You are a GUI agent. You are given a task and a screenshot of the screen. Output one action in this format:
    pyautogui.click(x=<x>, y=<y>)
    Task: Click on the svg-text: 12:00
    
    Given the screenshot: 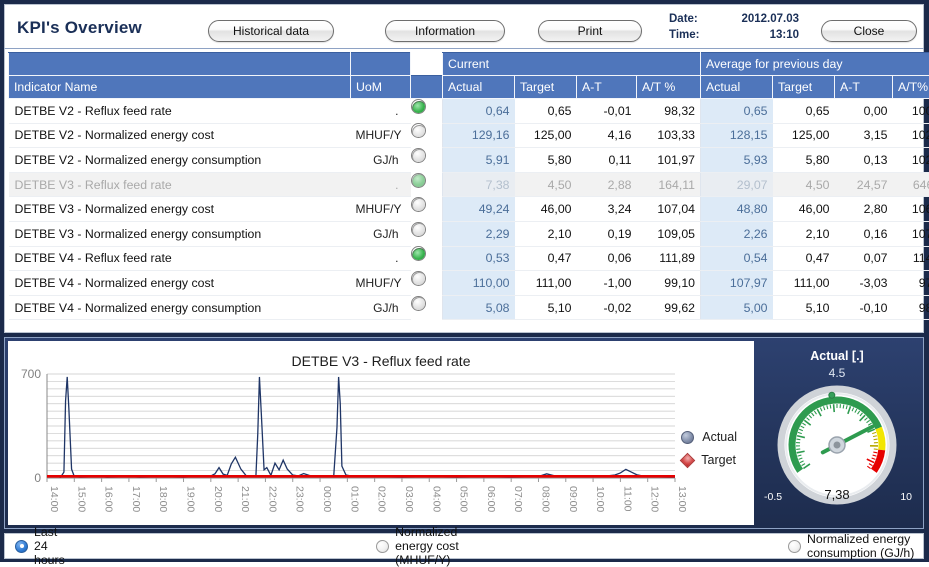 What is the action you would take?
    pyautogui.click(x=655, y=499)
    